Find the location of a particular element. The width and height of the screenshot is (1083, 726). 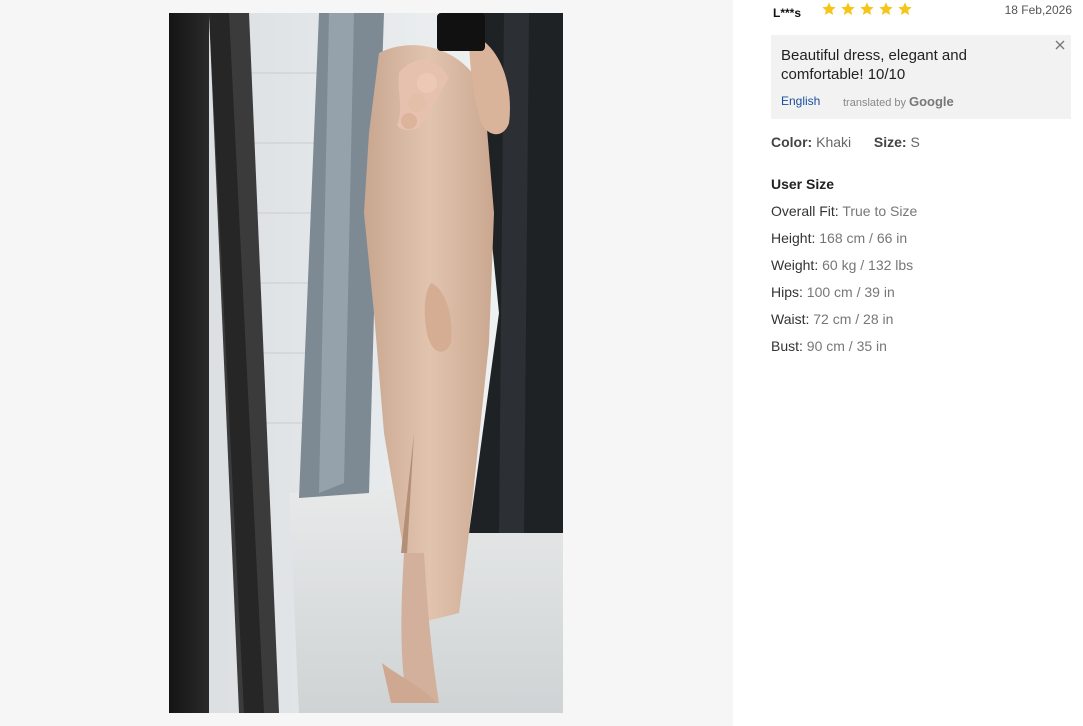

size-item-value: 60 kg / 132 lbs is located at coordinates (868, 265).